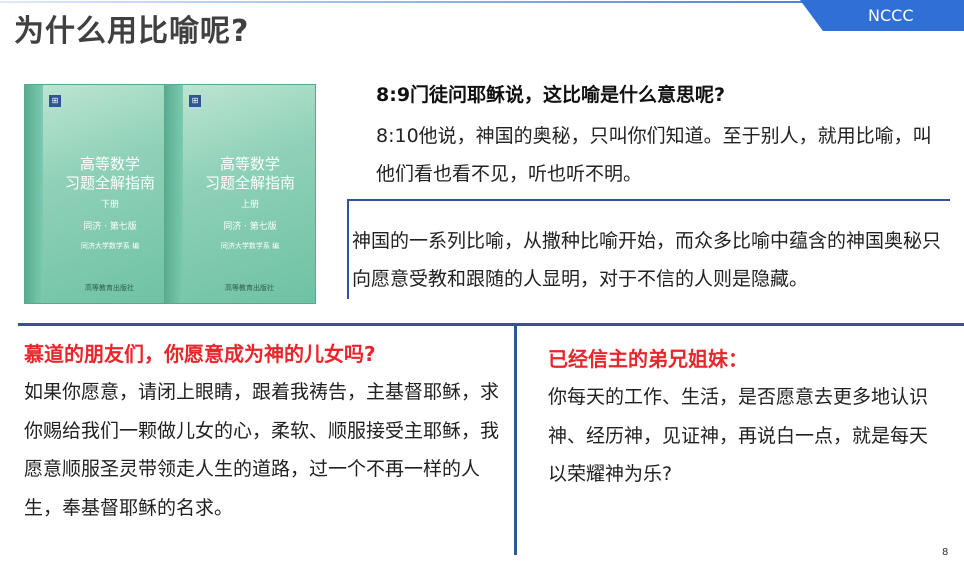 The image size is (964, 567). I want to click on page-number: 8, so click(945, 552).